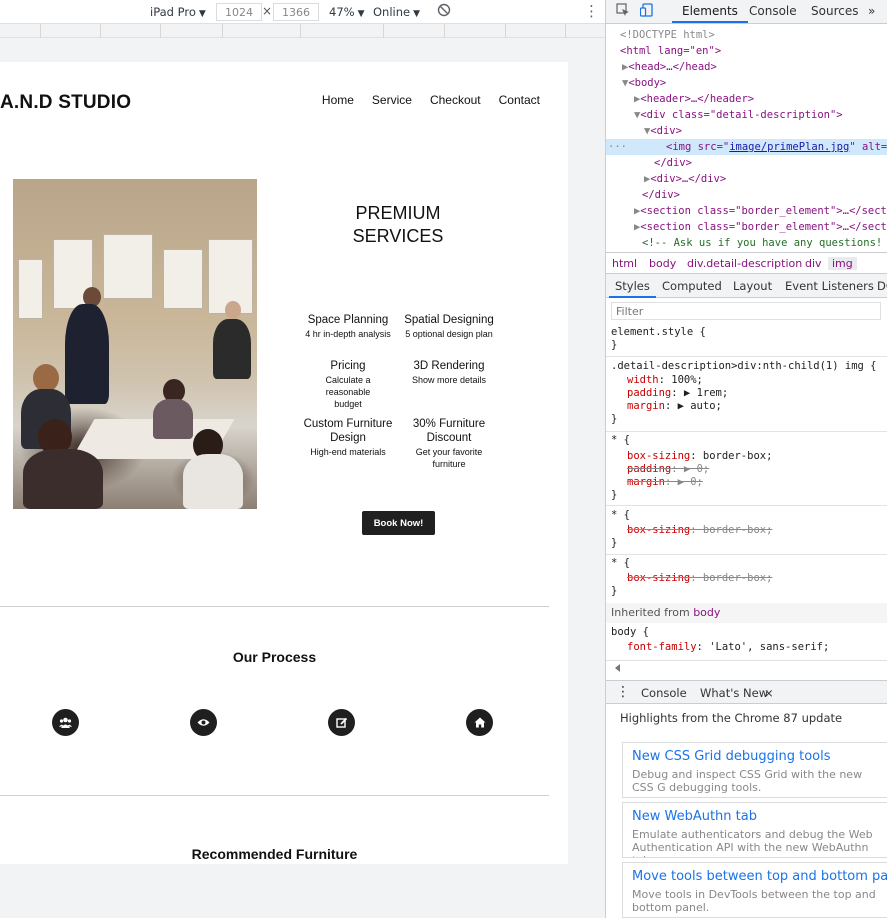 This screenshot has width=887, height=918. I want to click on css-property: width: 100%;, so click(665, 380).